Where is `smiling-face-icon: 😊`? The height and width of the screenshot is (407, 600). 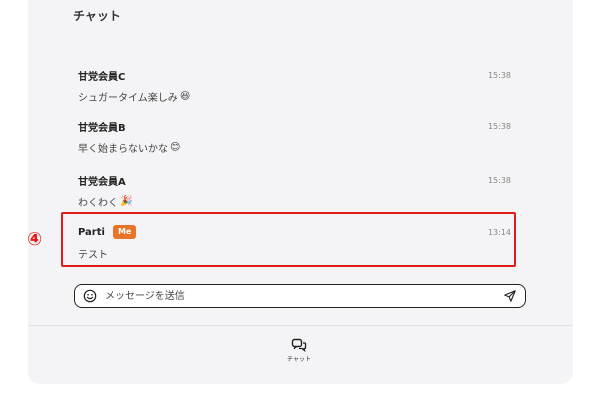
smiling-face-icon: 😊 is located at coordinates (175, 147).